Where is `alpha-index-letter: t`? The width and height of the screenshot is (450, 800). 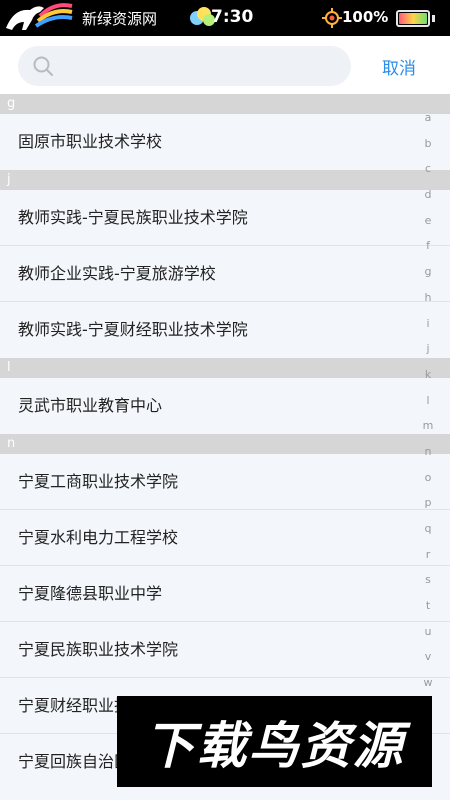
alpha-index-letter: t is located at coordinates (428, 606).